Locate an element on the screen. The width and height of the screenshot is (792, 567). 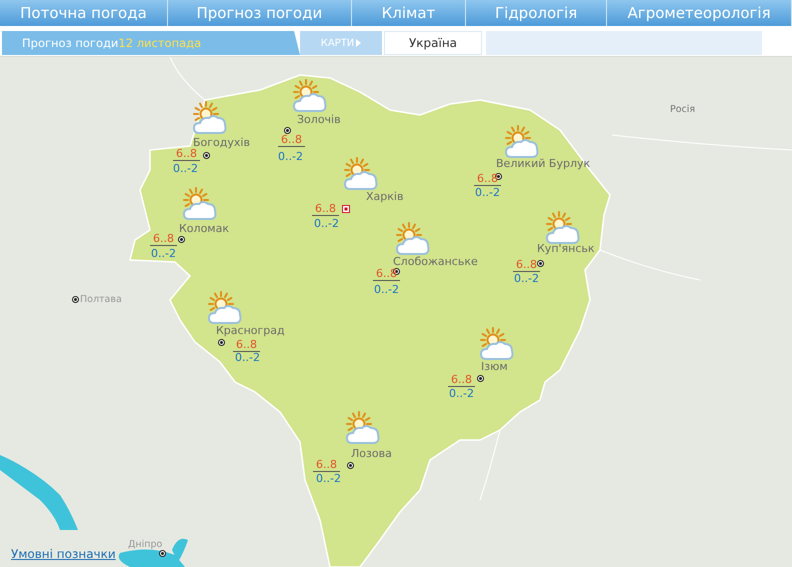
breadcrumb-title: Прогноз погоди is located at coordinates (70, 43).